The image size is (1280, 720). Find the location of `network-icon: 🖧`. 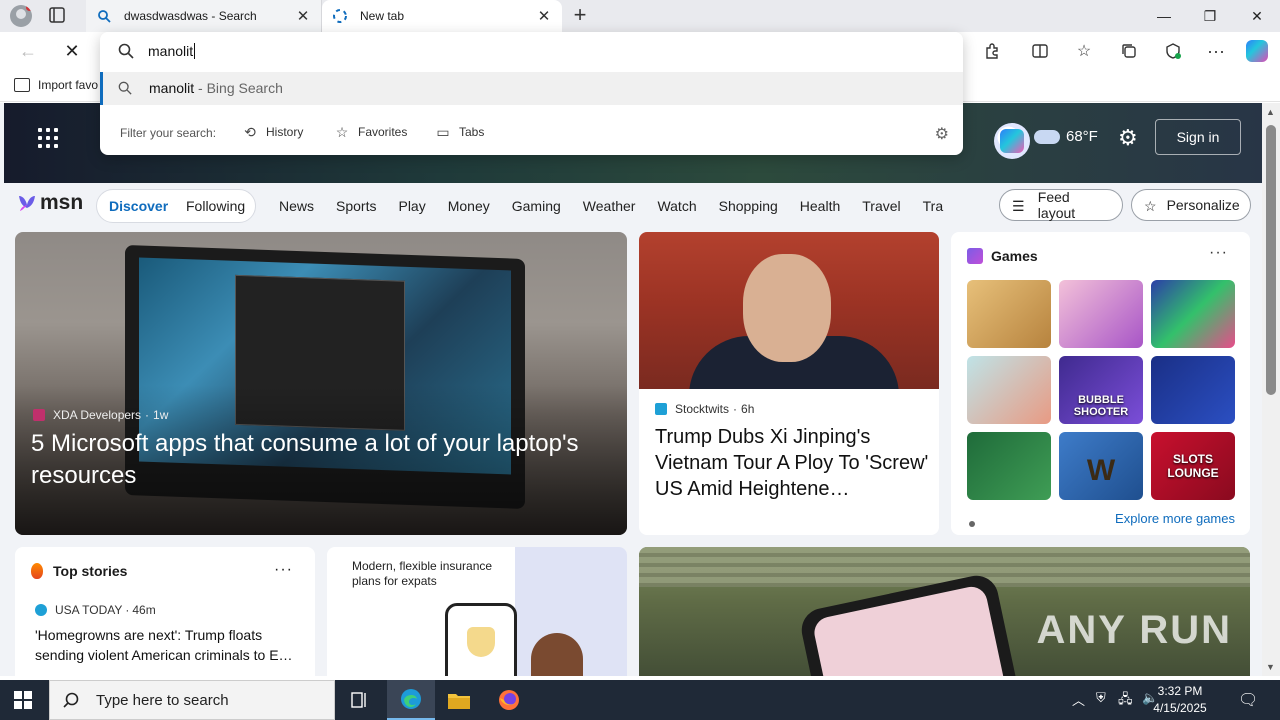

network-icon: 🖧 is located at coordinates (1125, 701).